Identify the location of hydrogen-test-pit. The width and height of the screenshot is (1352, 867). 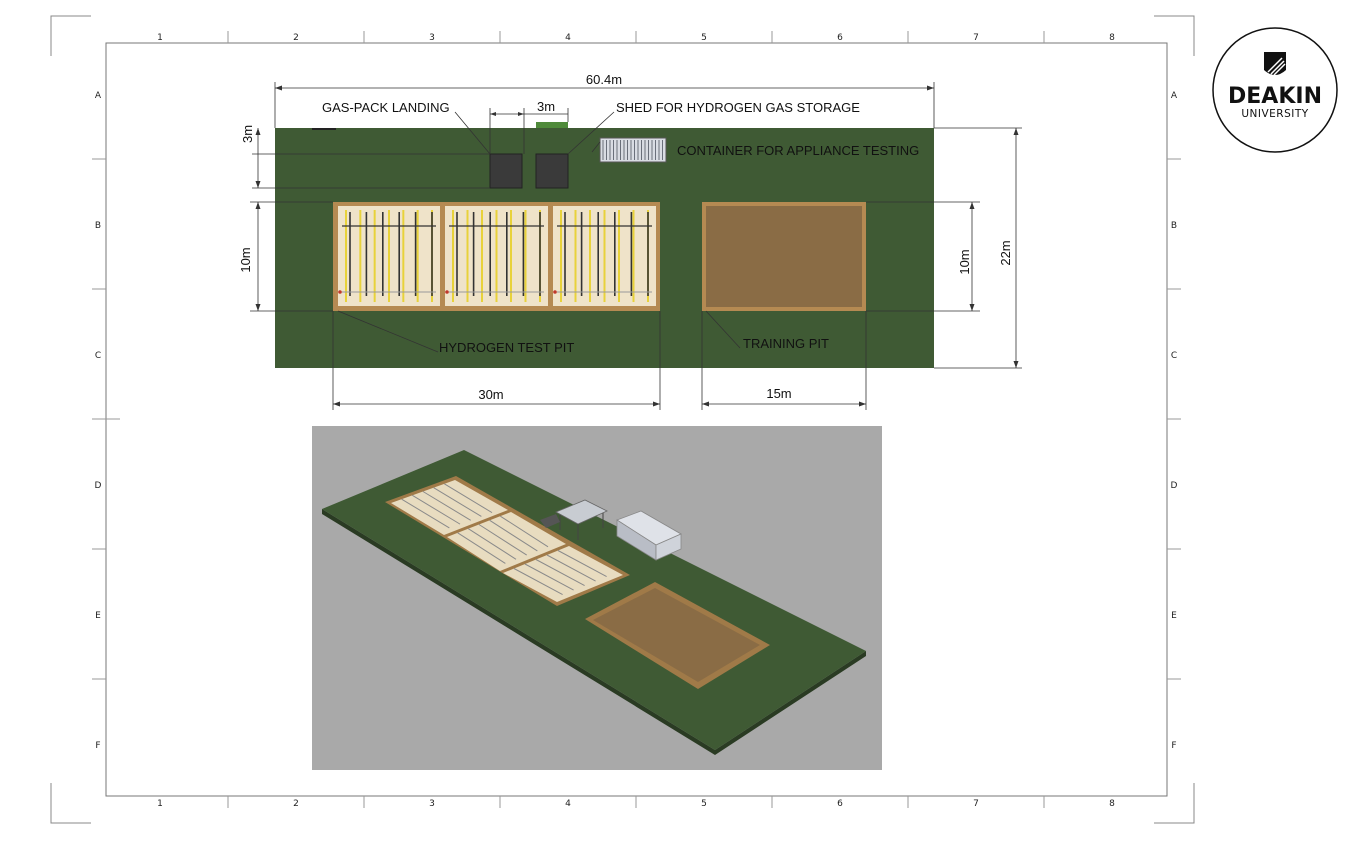
(496, 256).